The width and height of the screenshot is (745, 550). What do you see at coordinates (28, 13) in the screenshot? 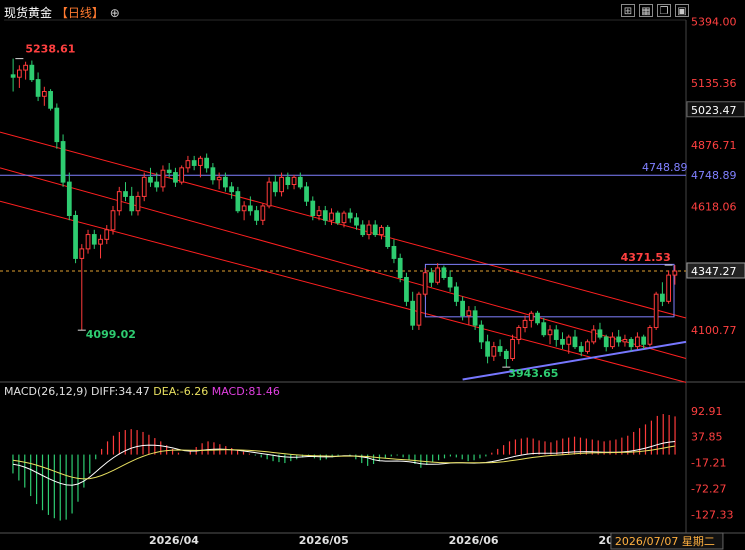
I see `instrument-title: 现货黄金` at bounding box center [28, 13].